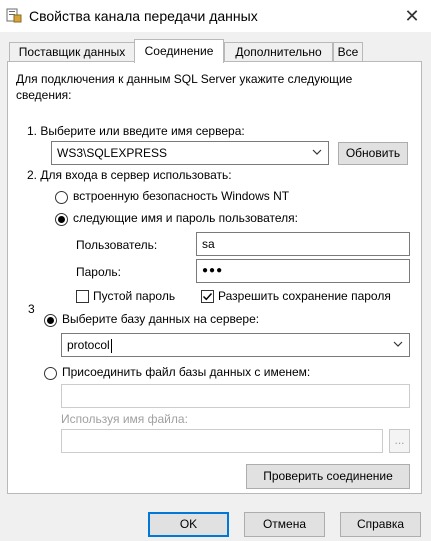  Describe the element at coordinates (112, 153) in the screenshot. I see `server-value: WS3\SQLEXPRESS` at that location.